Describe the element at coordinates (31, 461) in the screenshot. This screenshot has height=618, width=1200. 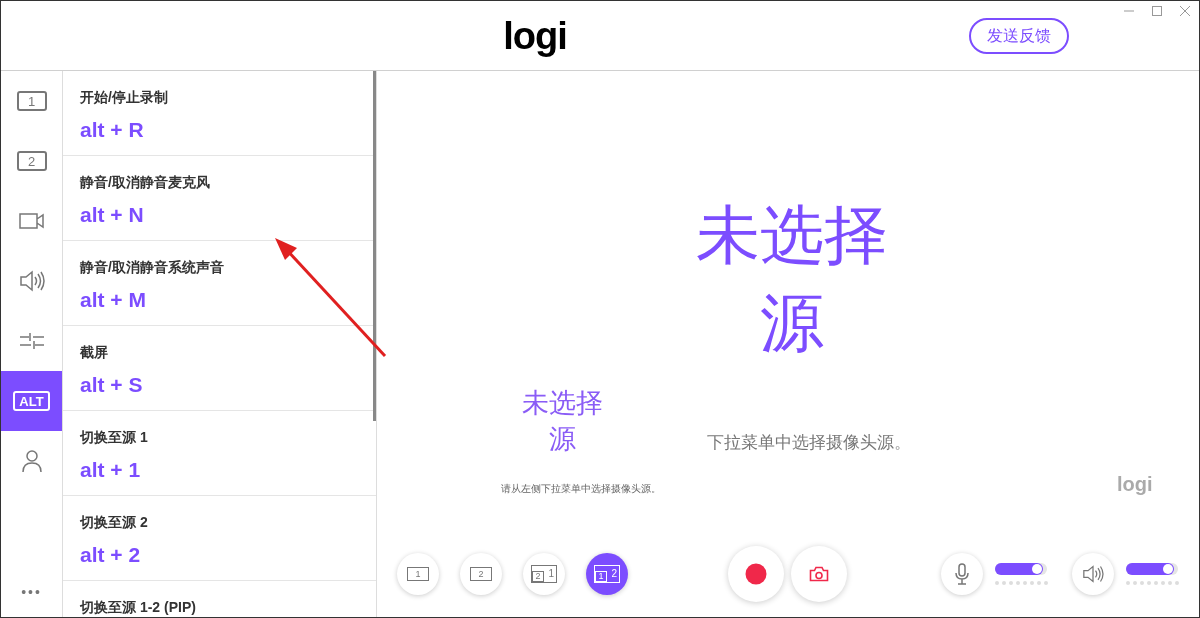
I see `person-icon` at that location.